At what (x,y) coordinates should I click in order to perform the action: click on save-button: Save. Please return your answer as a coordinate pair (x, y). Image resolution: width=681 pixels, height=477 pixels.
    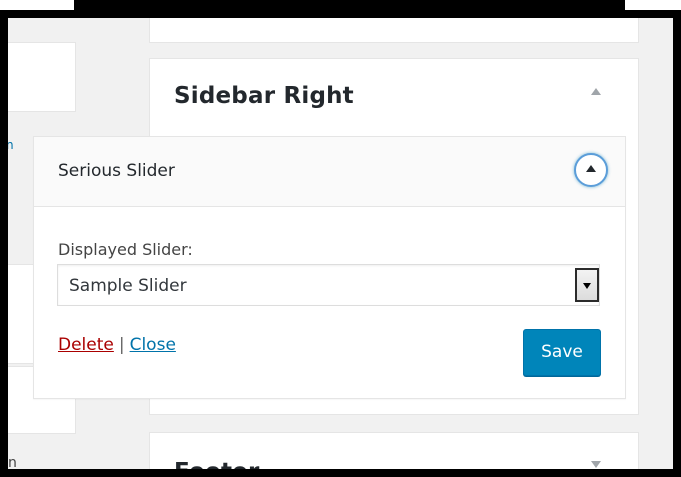
    Looking at the image, I should click on (562, 352).